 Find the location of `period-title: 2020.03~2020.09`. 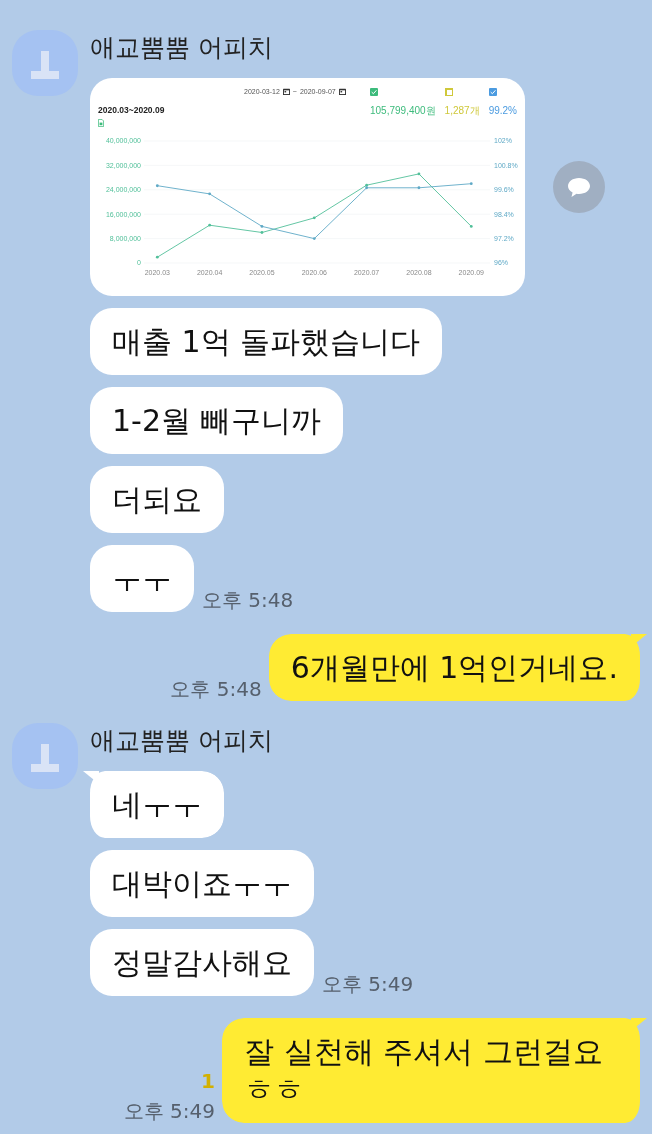

period-title: 2020.03~2020.09 is located at coordinates (131, 110).